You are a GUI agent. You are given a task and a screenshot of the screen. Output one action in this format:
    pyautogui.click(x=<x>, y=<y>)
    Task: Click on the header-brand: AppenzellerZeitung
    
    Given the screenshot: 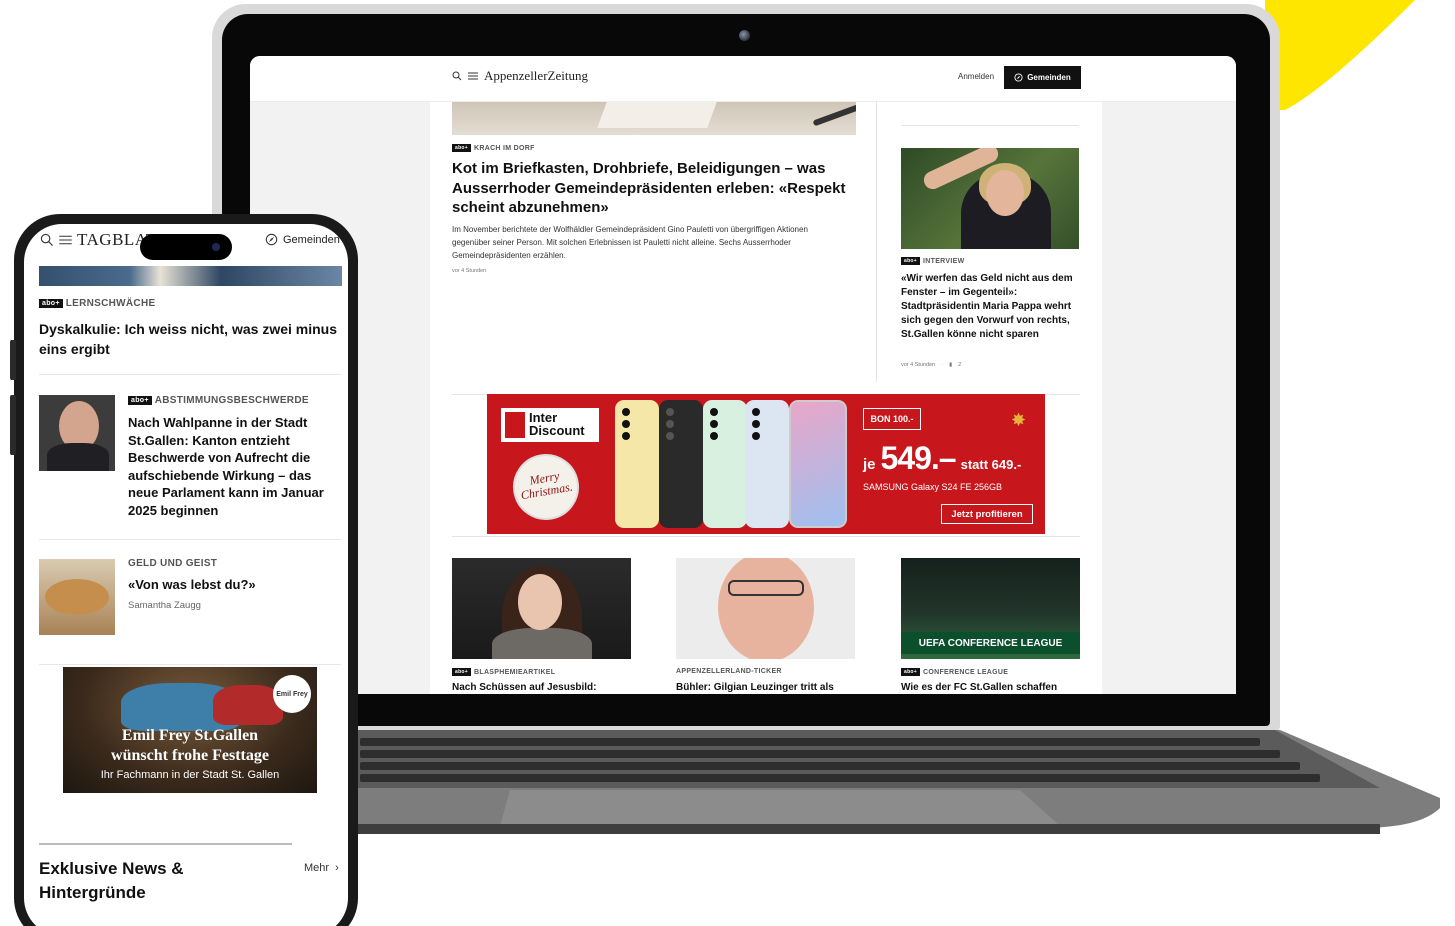 What is the action you would take?
    pyautogui.click(x=520, y=76)
    